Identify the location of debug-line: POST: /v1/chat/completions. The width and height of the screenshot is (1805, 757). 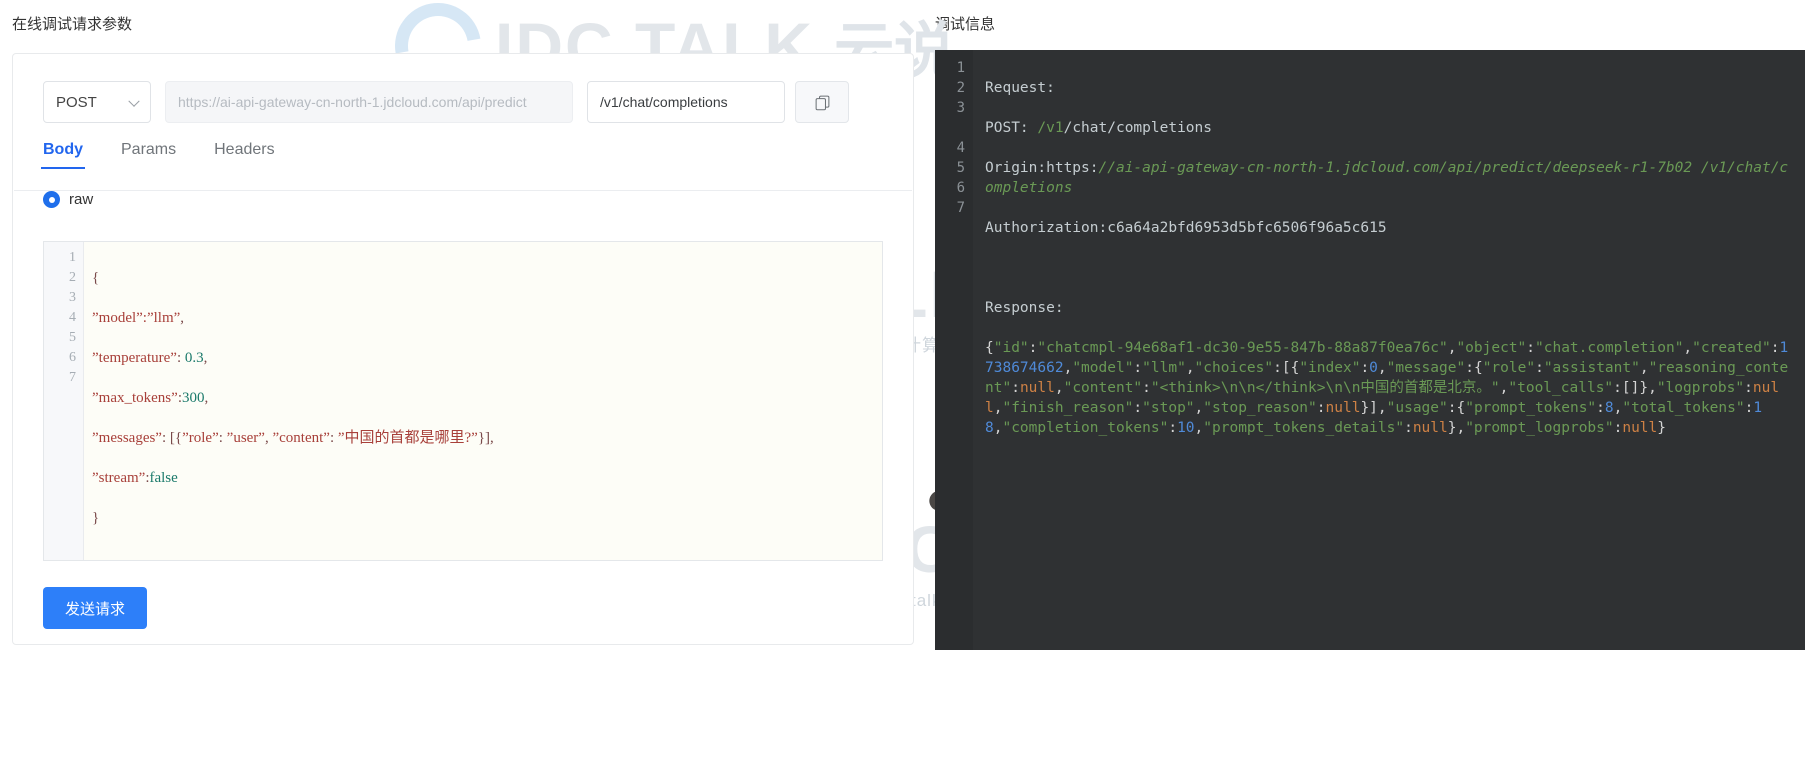
(1098, 128).